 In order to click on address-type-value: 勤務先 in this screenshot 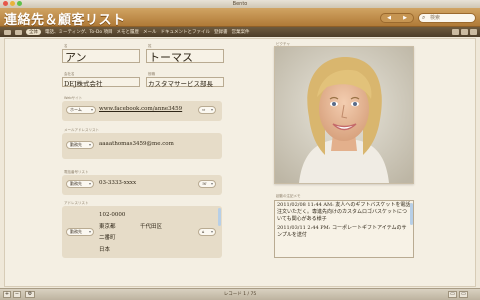, I will do `click(76, 231)`.